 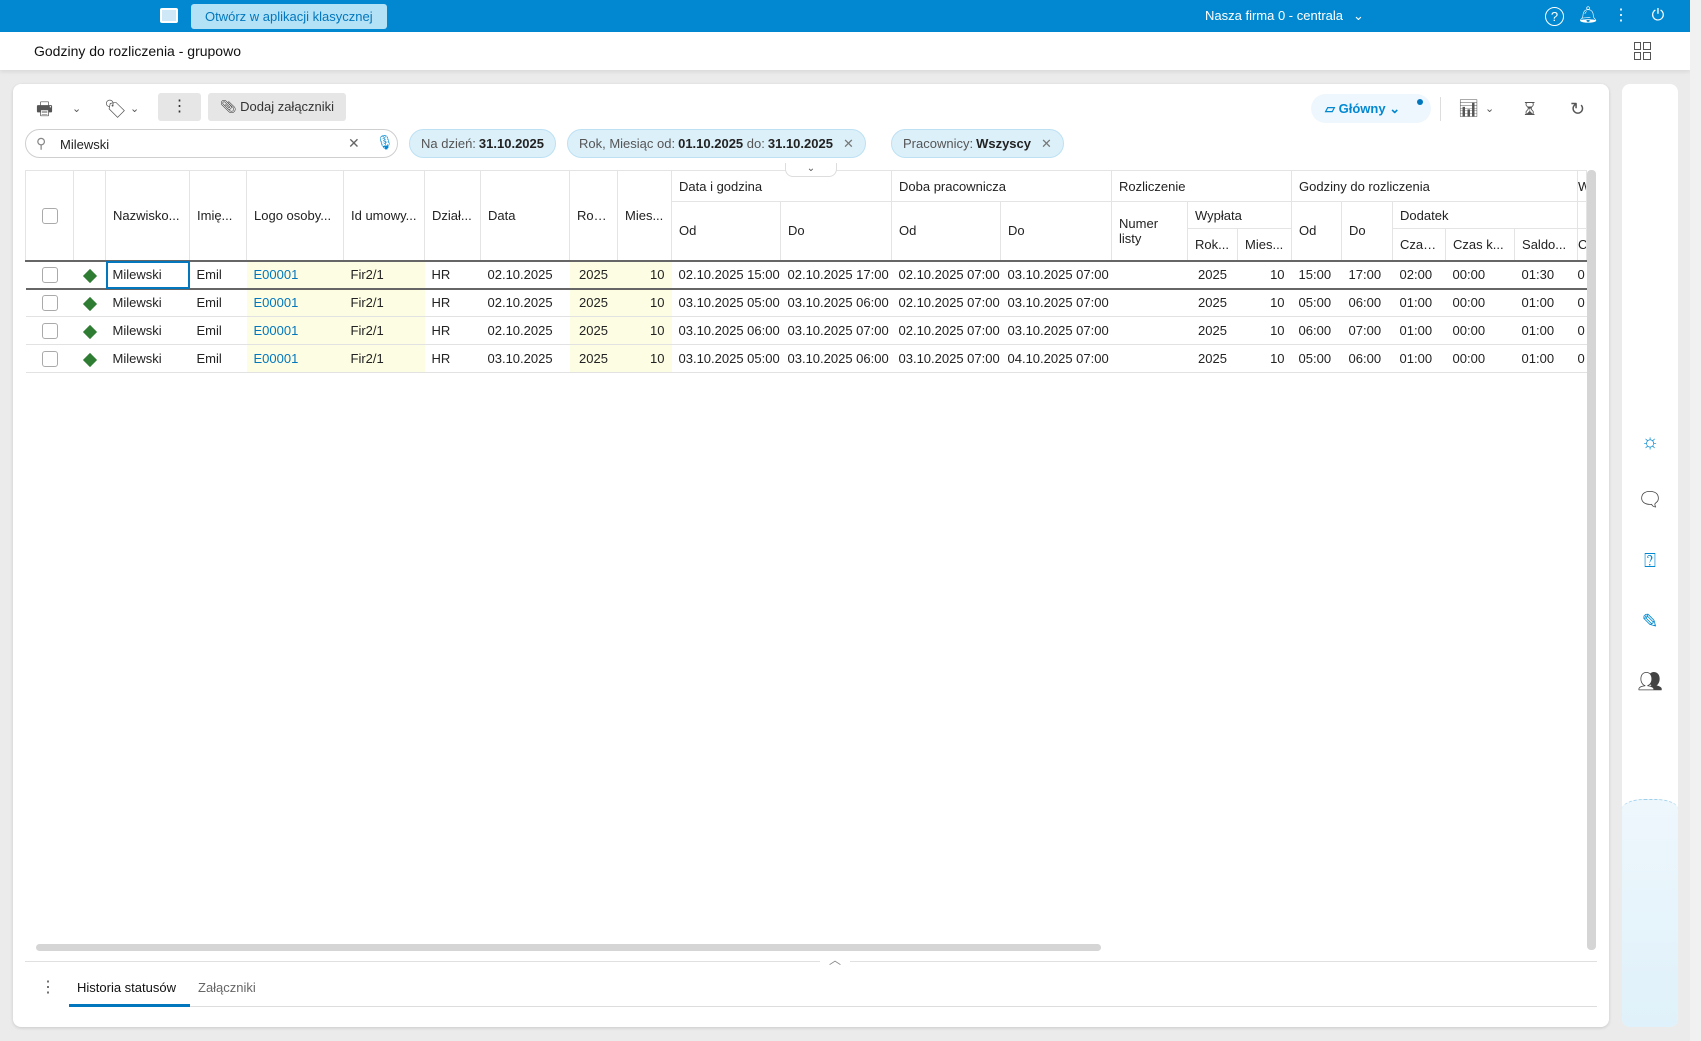 I want to click on cell-numer-listy, so click(x=1149, y=275).